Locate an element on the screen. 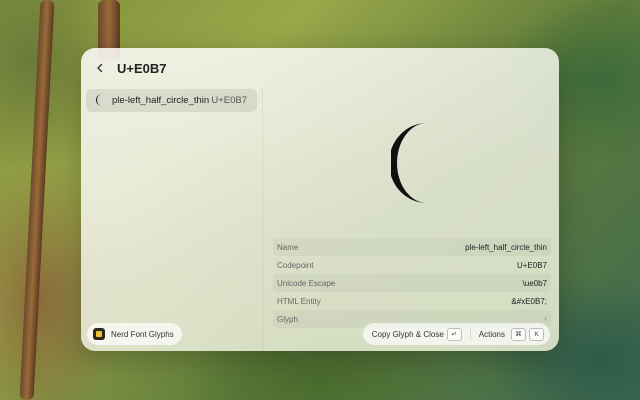 The image size is (640, 400). detail-value-glyph is located at coordinates (545, 319).